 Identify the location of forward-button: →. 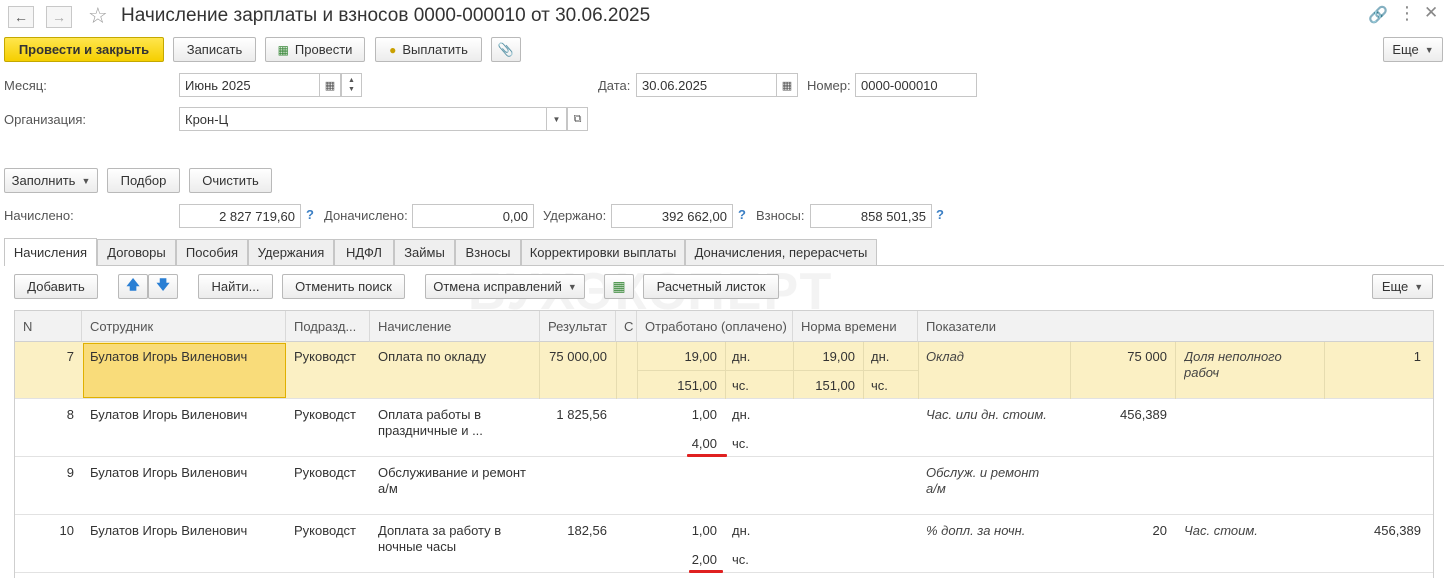
(59, 17).